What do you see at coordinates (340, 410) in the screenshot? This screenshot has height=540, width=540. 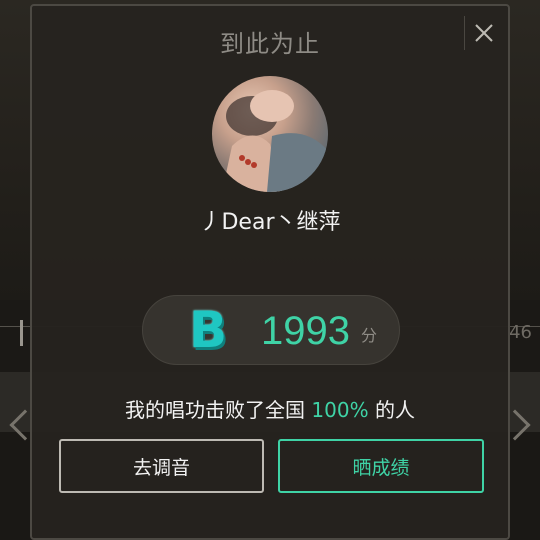 I see `beat-percent: 100%` at bounding box center [340, 410].